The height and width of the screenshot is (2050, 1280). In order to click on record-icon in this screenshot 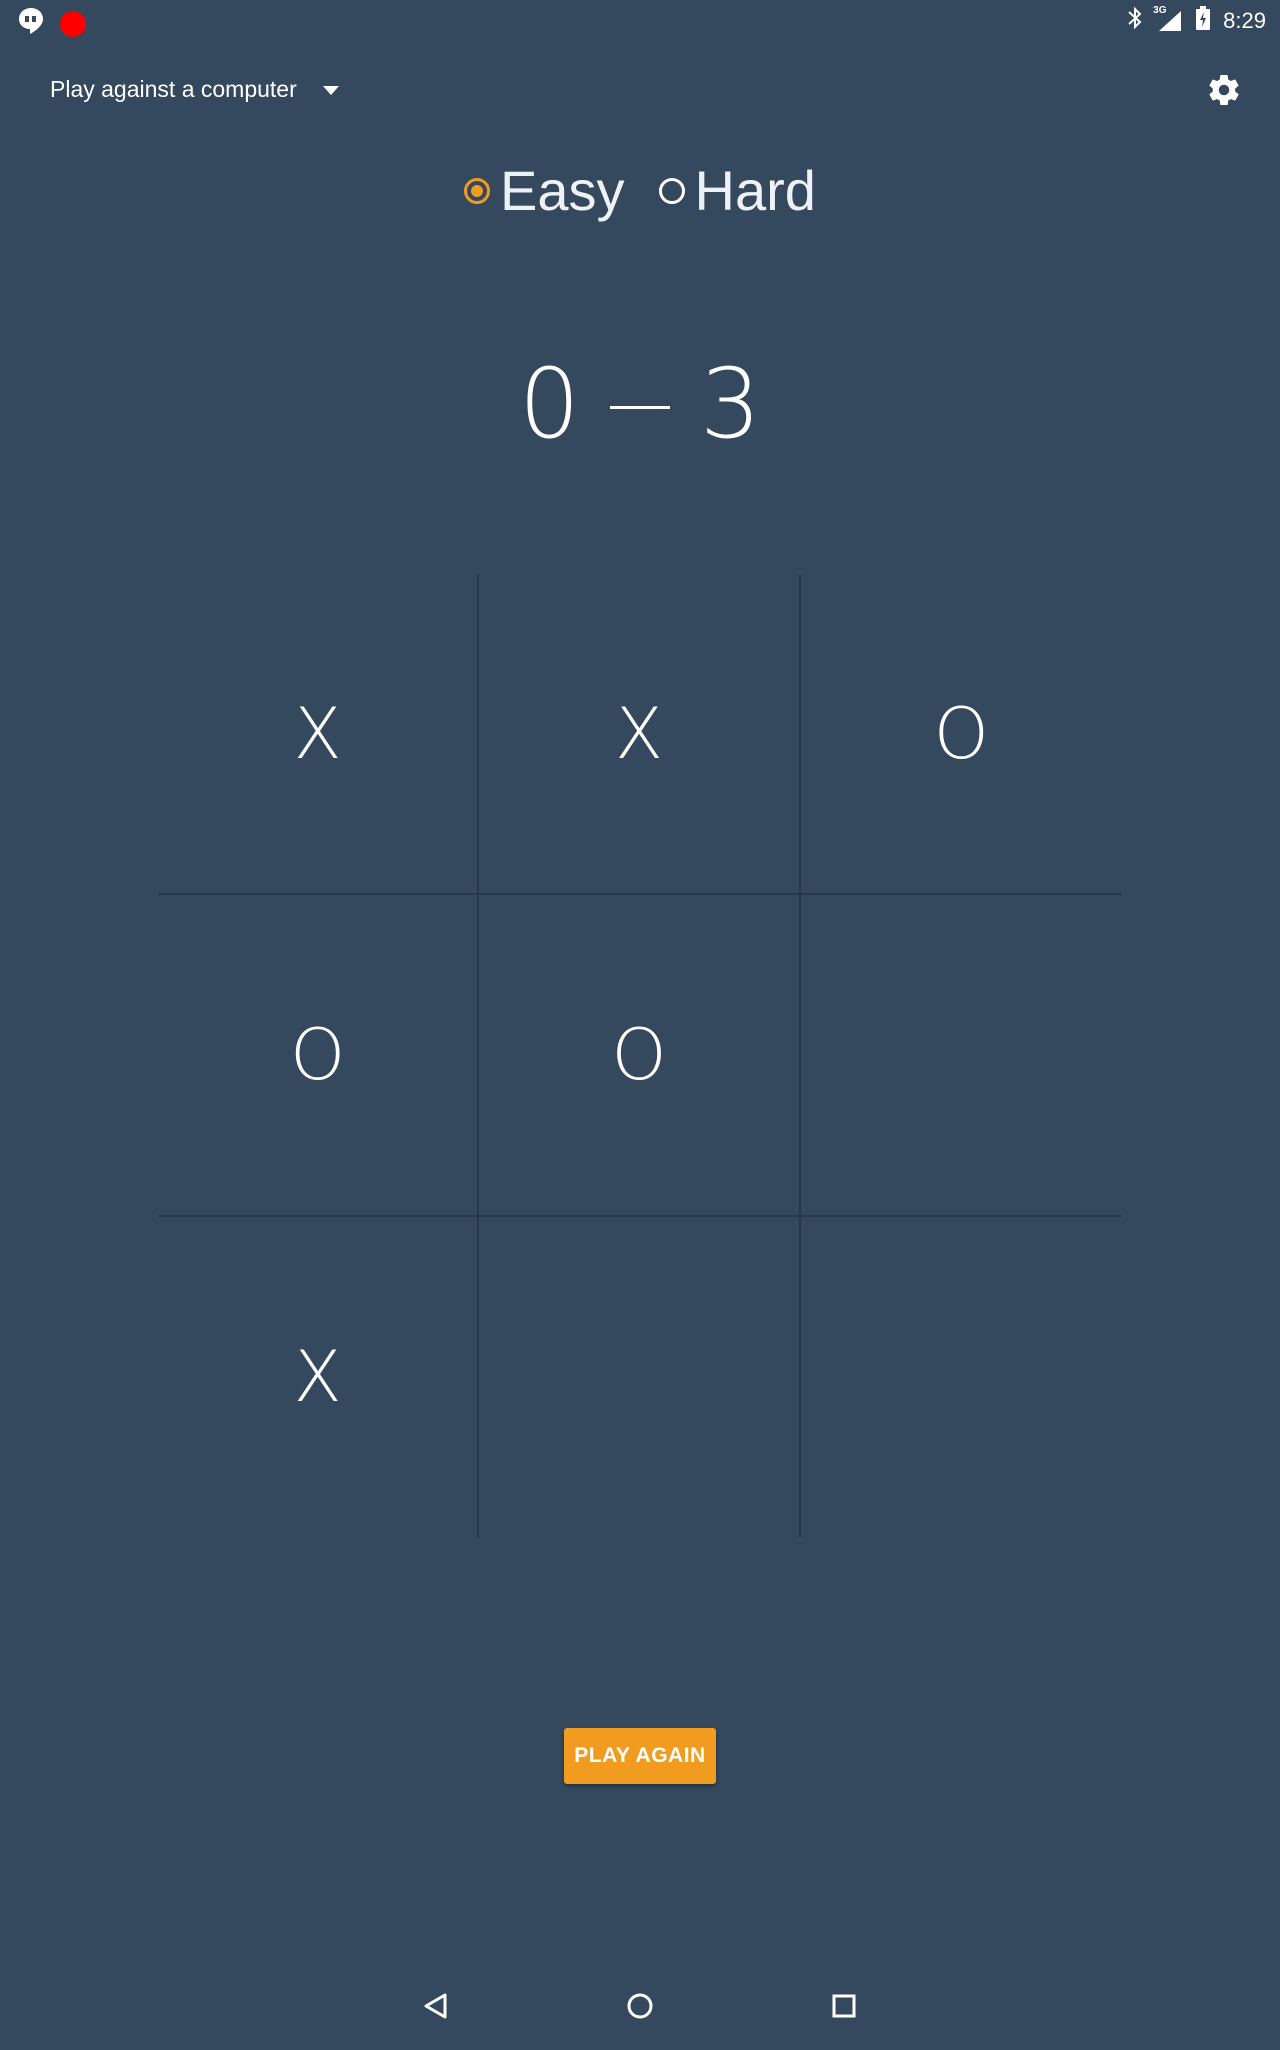, I will do `click(73, 23)`.